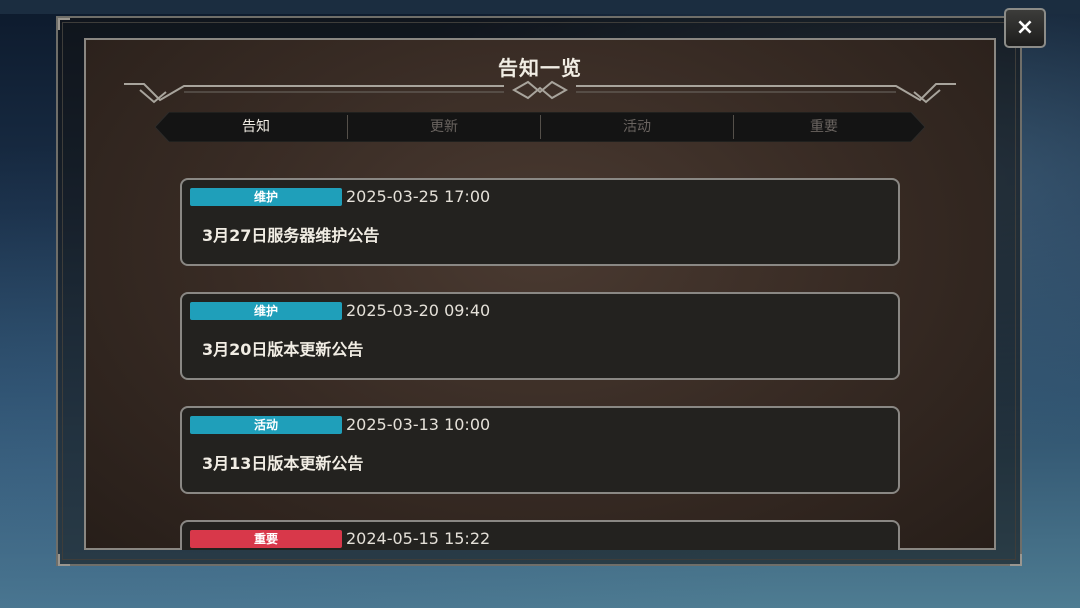 This screenshot has height=608, width=1080. What do you see at coordinates (540, 336) in the screenshot?
I see `notice-card: 维护 2025-03-20 09:40 3月20日版本更新公告` at bounding box center [540, 336].